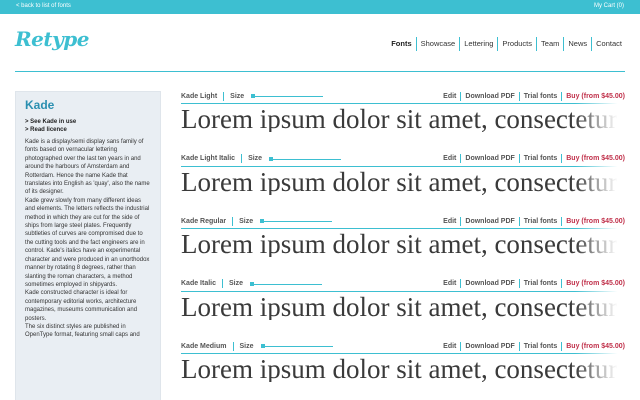  What do you see at coordinates (437, 44) in the screenshot?
I see `nav-showcase: Showcase` at bounding box center [437, 44].